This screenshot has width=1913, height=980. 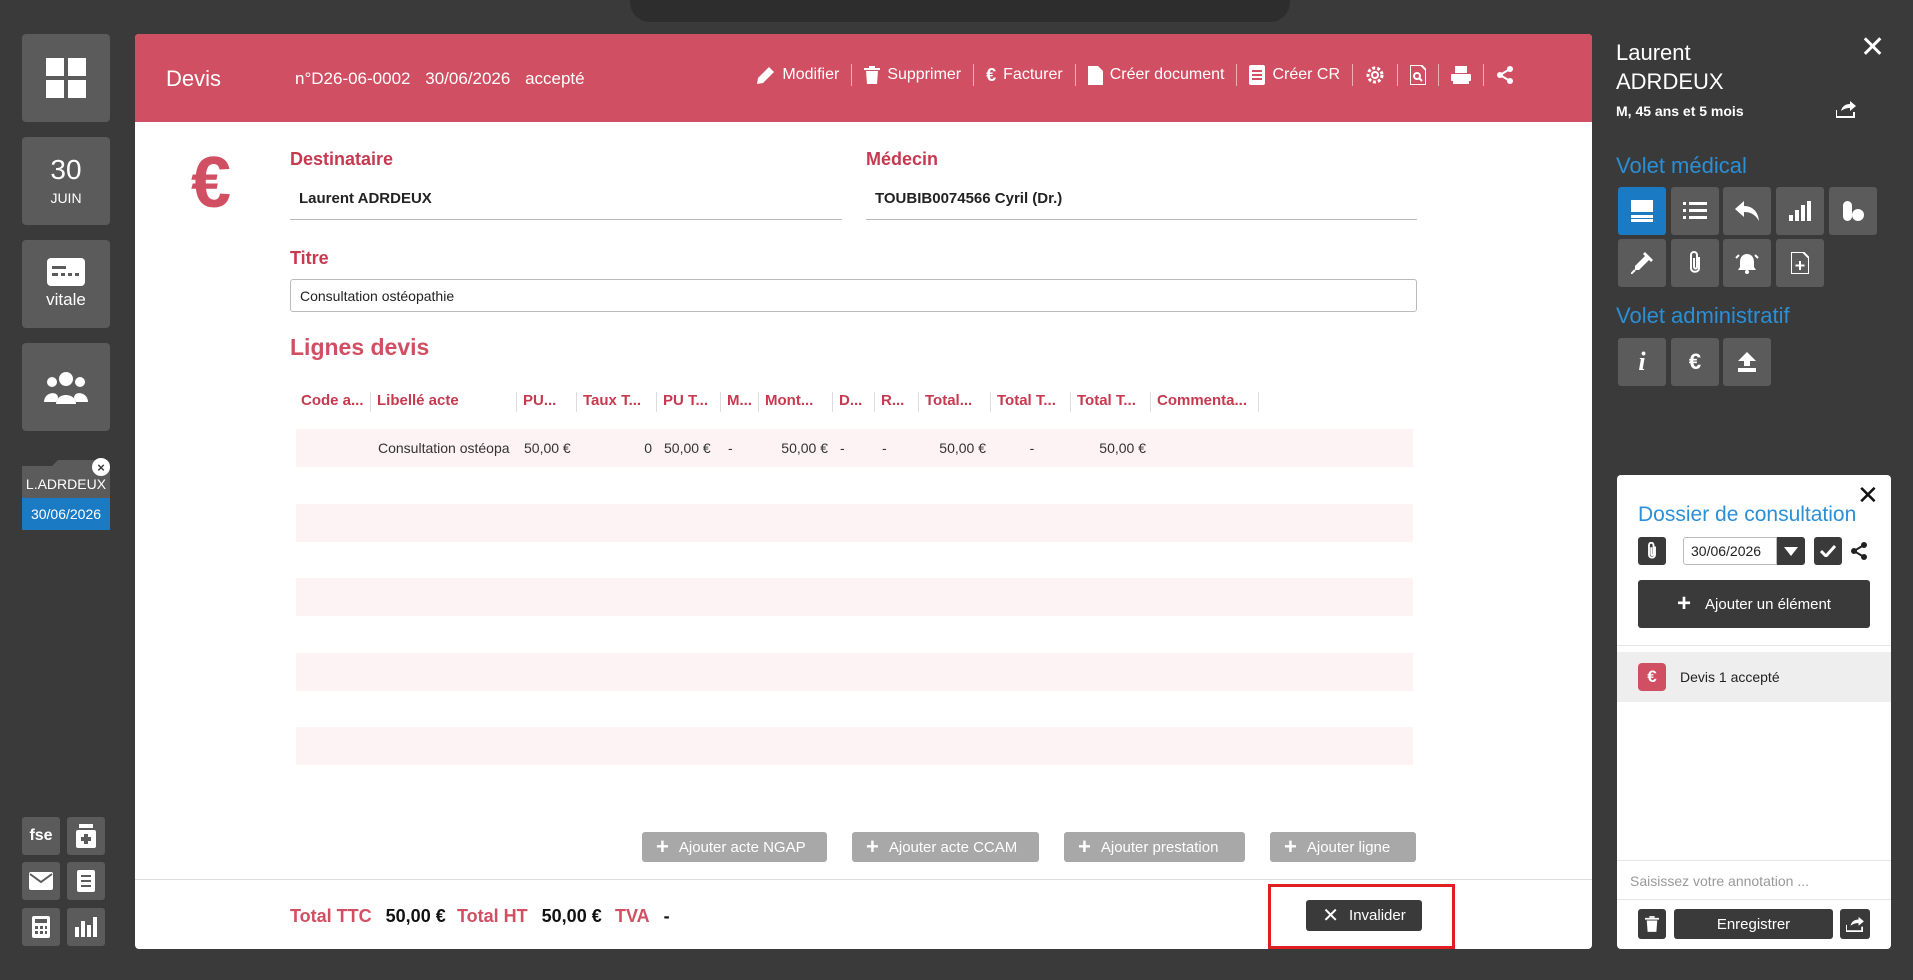 What do you see at coordinates (41, 836) in the screenshot?
I see `fse-button: fse` at bounding box center [41, 836].